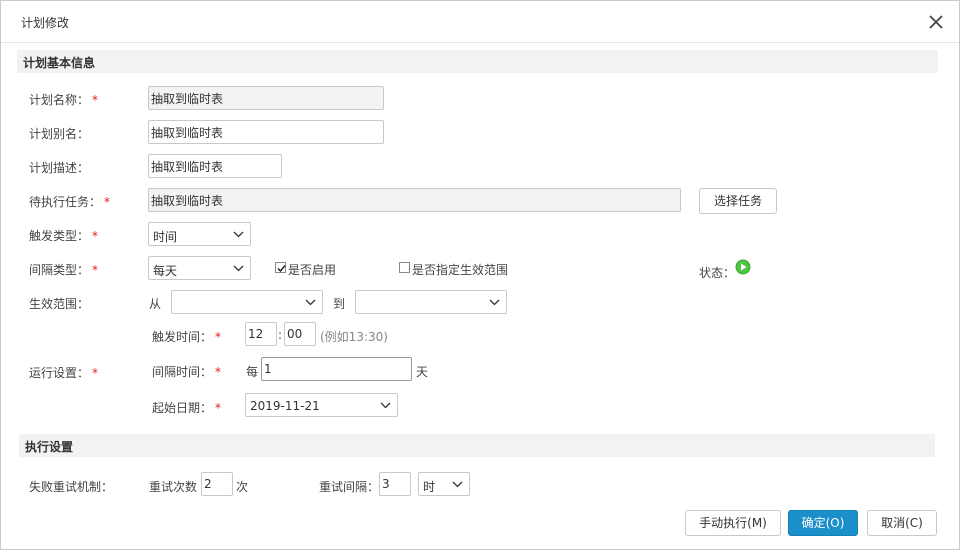 Image resolution: width=960 pixels, height=550 pixels. Describe the element at coordinates (70, 202) in the screenshot. I see `pending-task-label: 待执行任务： *` at that location.